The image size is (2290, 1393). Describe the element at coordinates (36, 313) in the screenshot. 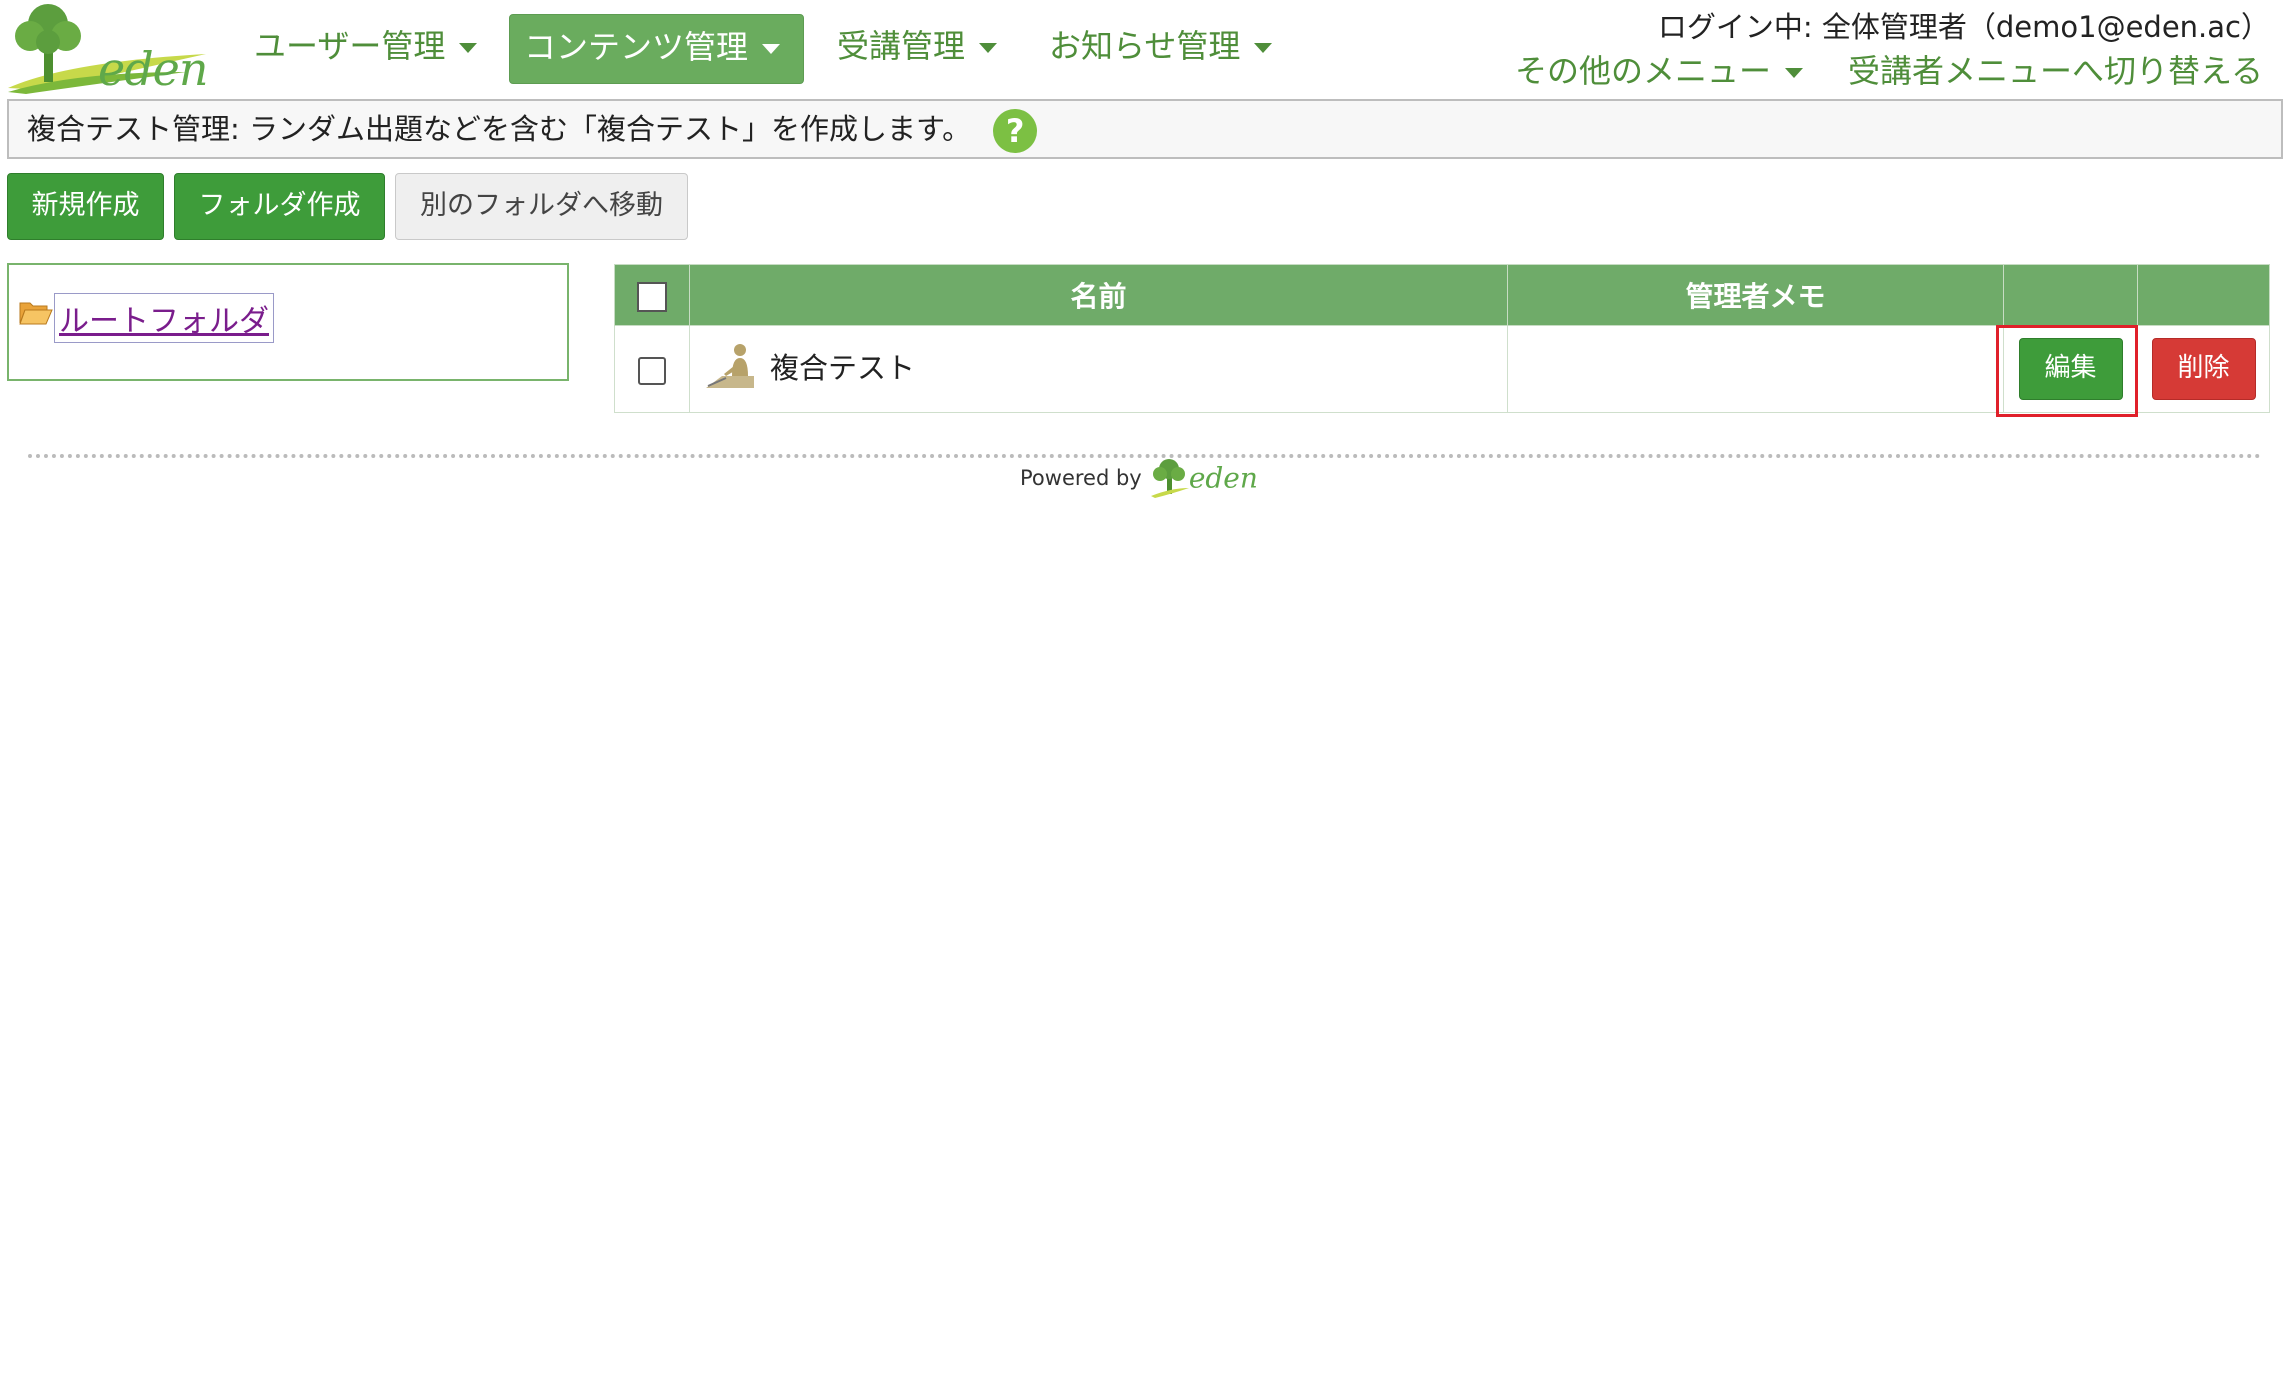

I see `open-folder-icon` at that location.